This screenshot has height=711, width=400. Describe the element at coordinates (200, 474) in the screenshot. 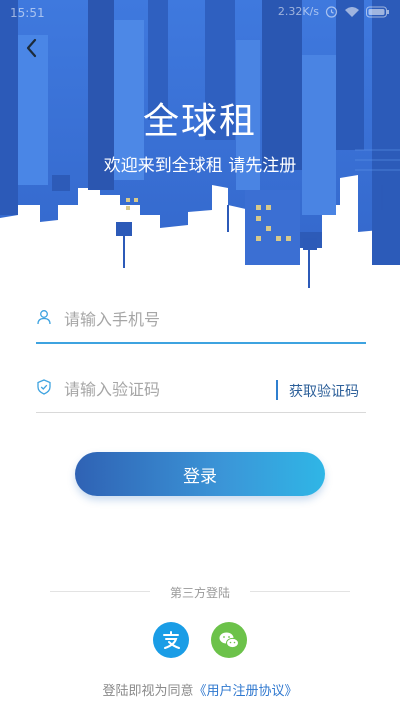

I see `login-button: 登录` at that location.